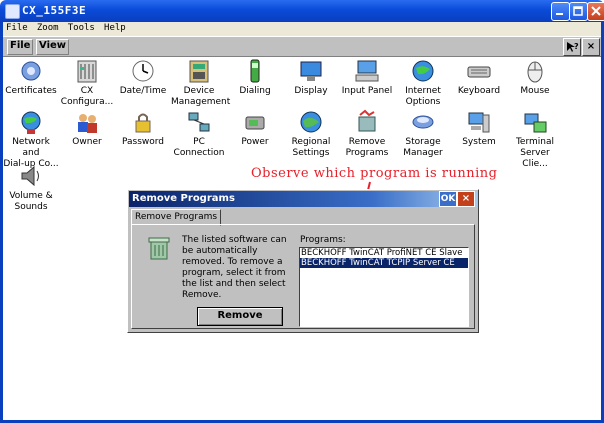  Describe the element at coordinates (87, 142) in the screenshot. I see `control-panel-item-label: Owner` at that location.